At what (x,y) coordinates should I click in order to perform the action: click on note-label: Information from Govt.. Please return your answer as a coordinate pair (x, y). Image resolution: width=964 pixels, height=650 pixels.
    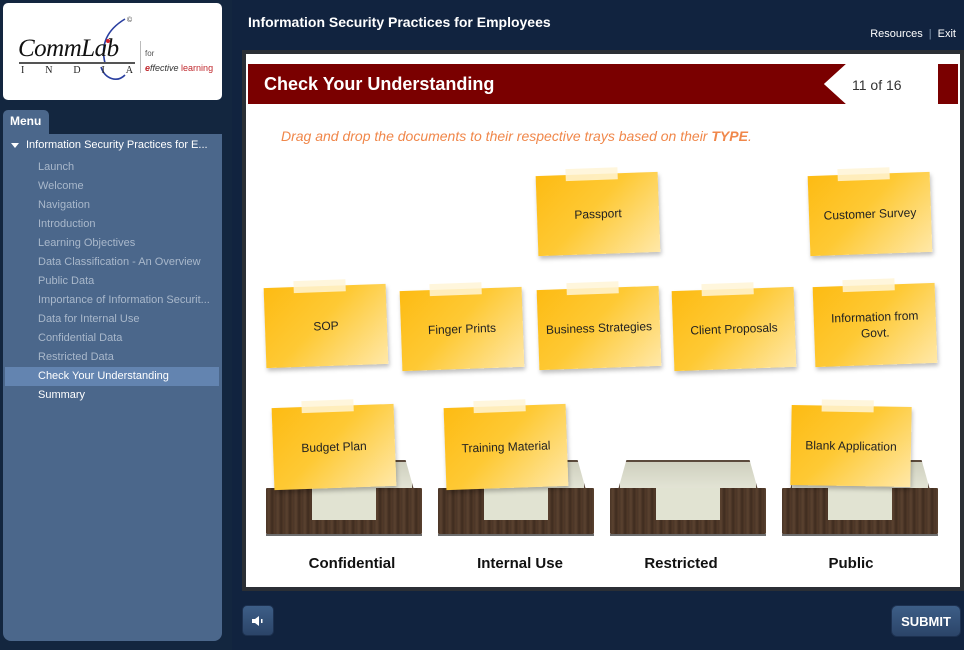
    Looking at the image, I should click on (874, 324).